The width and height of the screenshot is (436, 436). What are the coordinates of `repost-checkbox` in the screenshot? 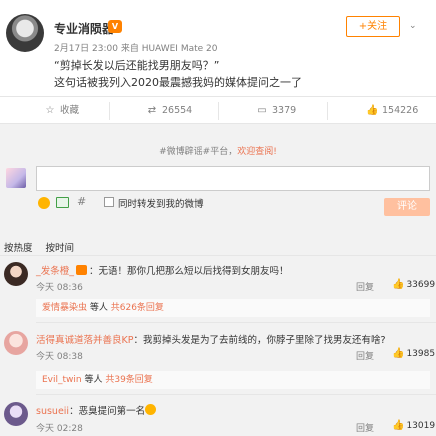 It's located at (109, 202).